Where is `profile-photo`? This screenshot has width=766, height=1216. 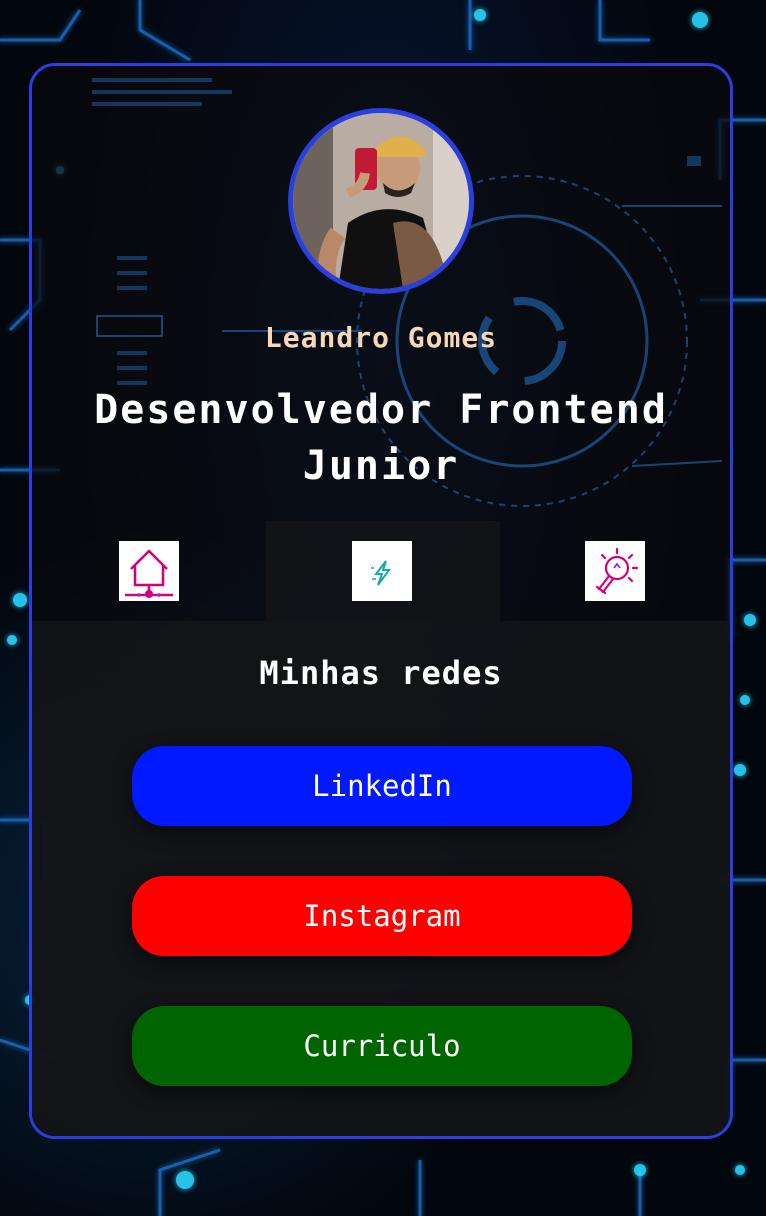 profile-photo is located at coordinates (381, 201).